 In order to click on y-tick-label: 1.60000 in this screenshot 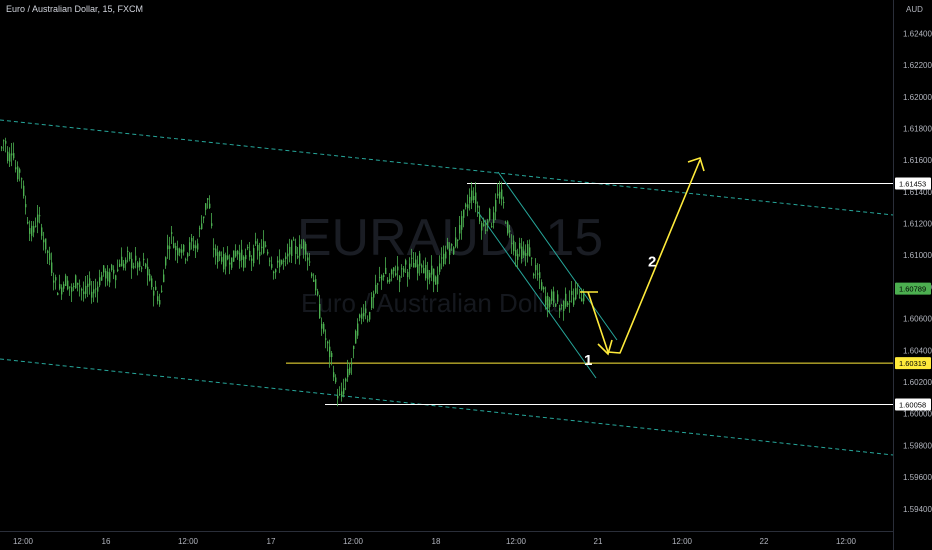, I will do `click(917, 414)`.